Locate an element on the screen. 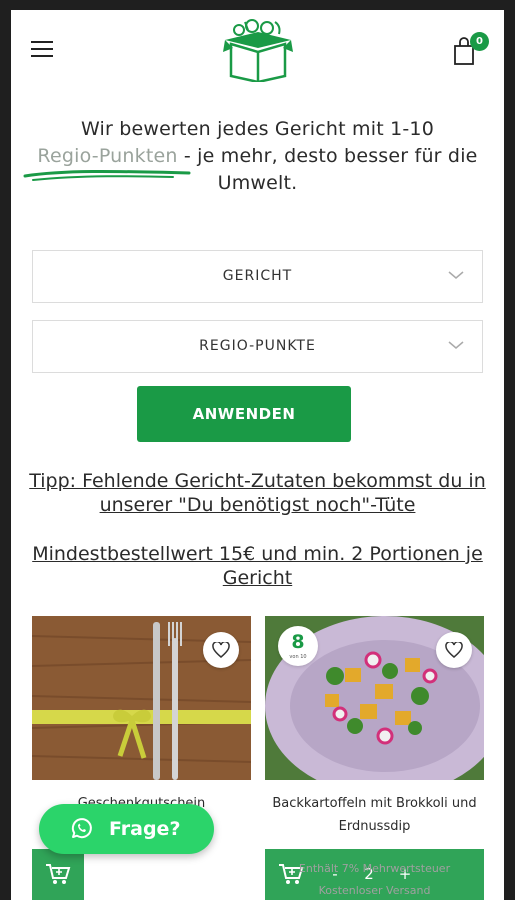 Image resolution: width=515 pixels, height=900 pixels. shipping-note: Kostenloser Versand is located at coordinates (374, 890).